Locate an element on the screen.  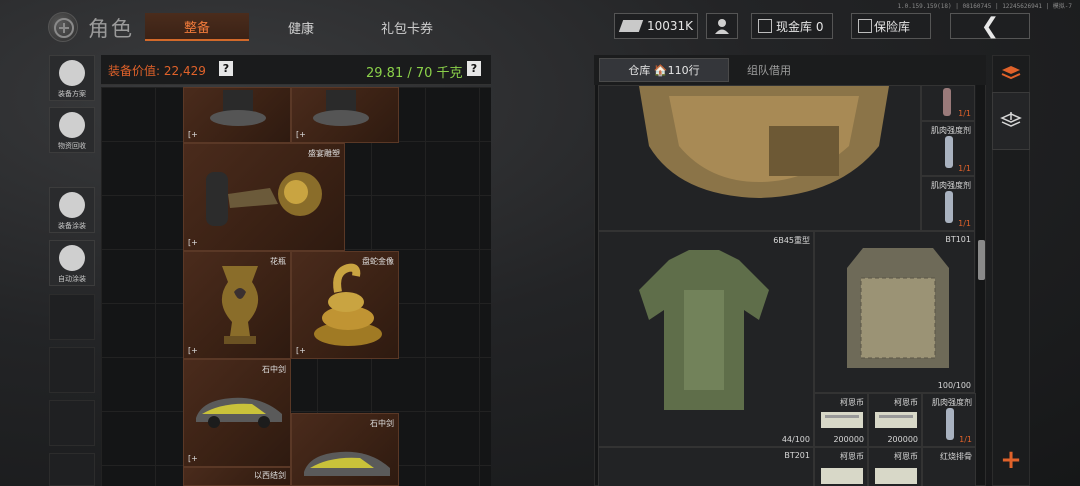
avatar-button is located at coordinates (722, 26).